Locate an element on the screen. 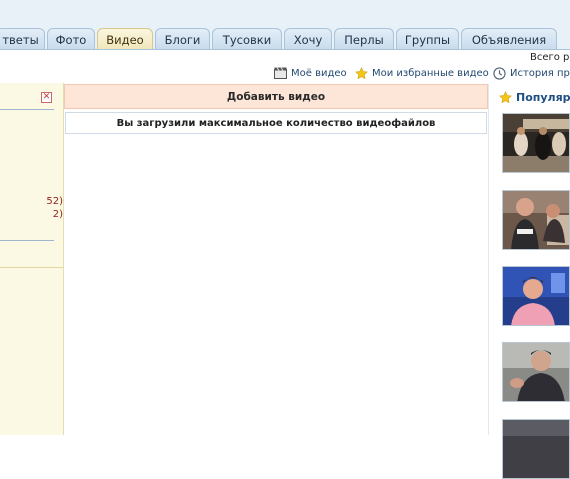 This screenshot has height=479, width=570. tab-label: Блоги is located at coordinates (182, 39).